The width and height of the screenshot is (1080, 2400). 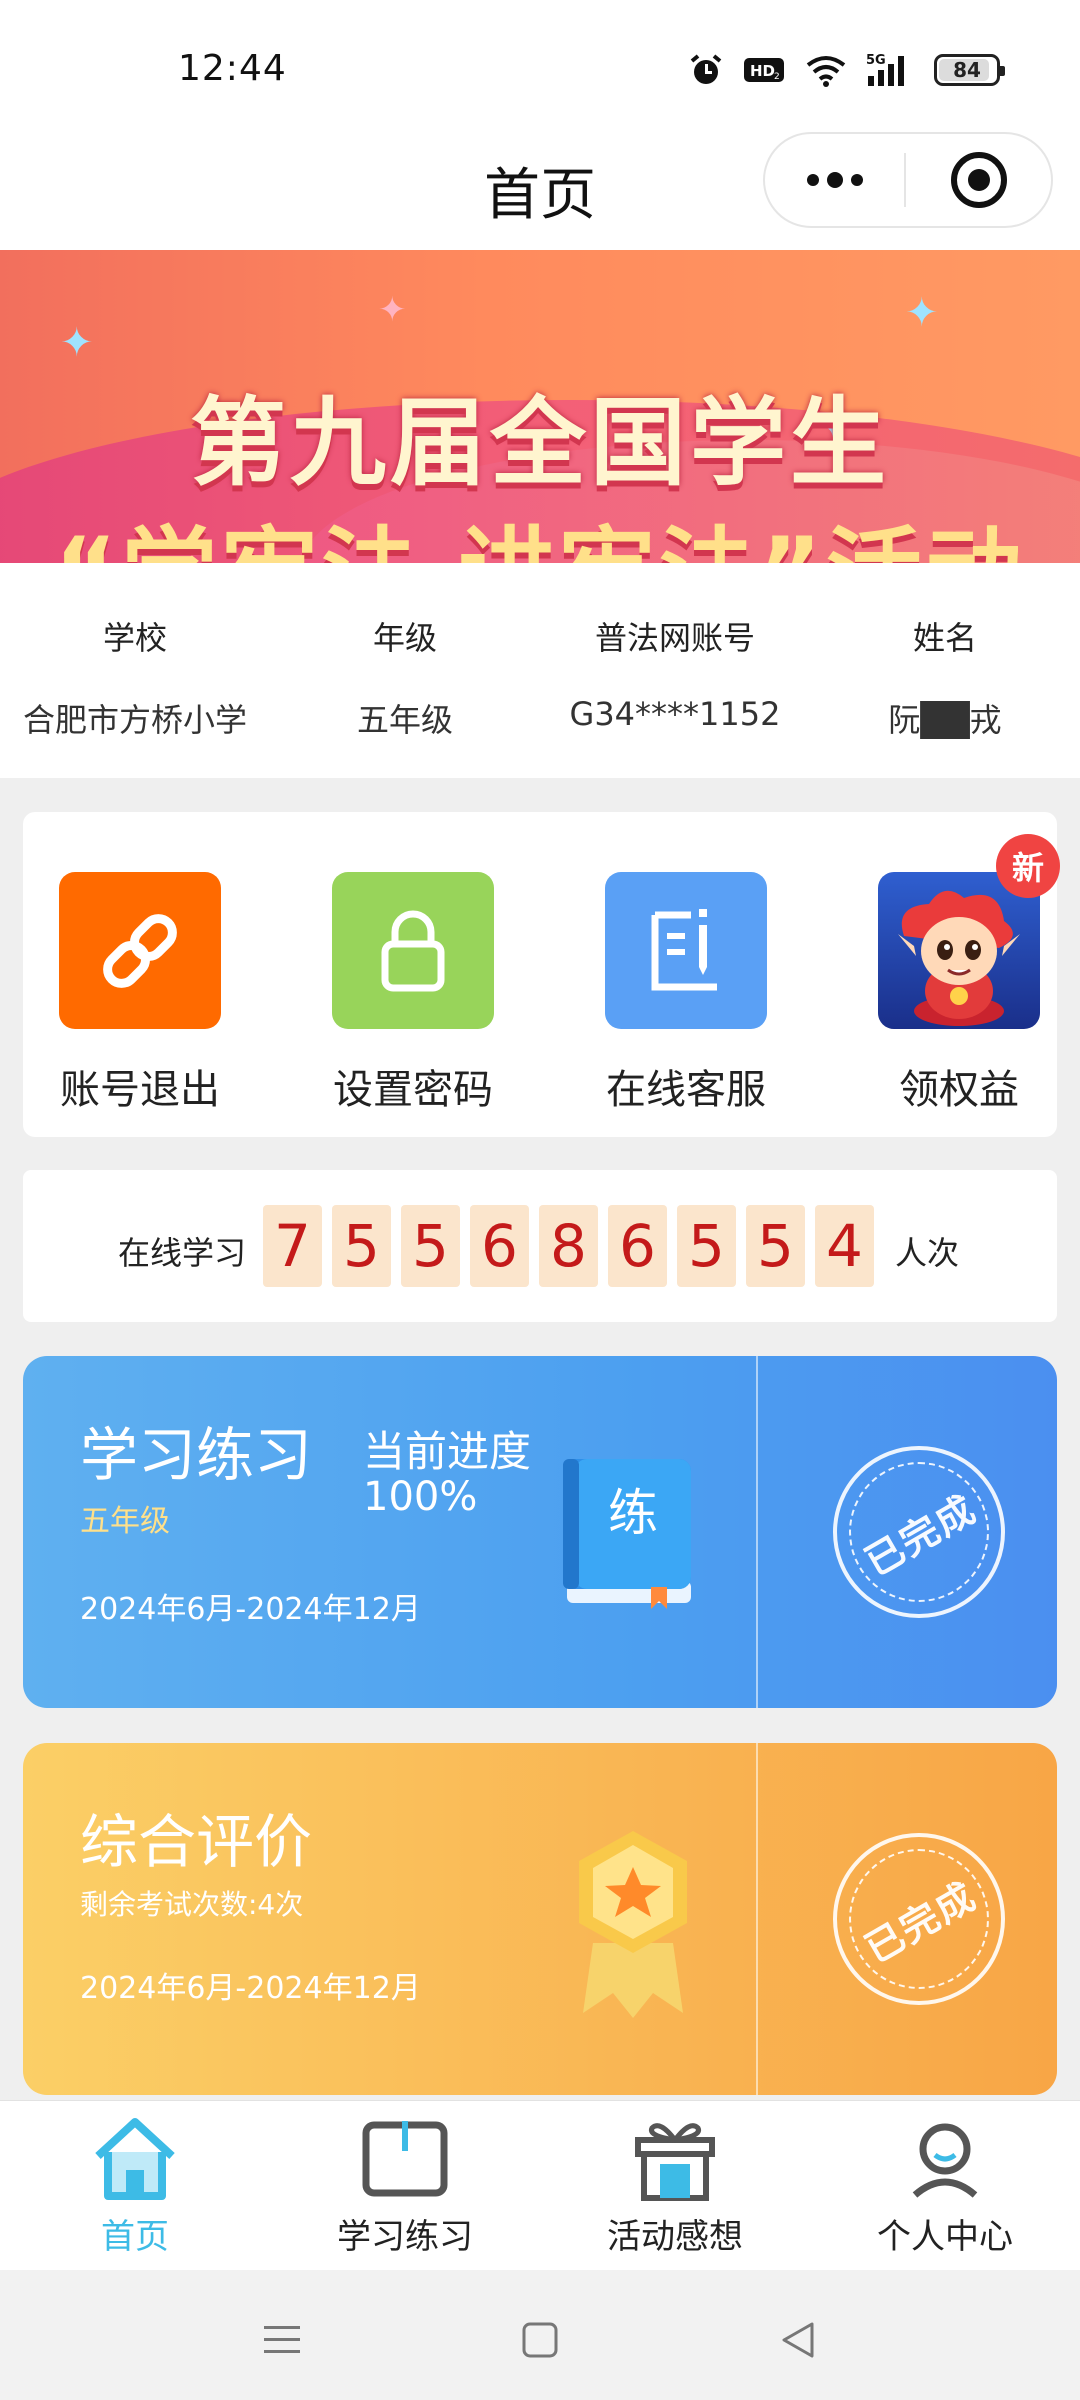 I want to click on target-icon, so click(x=978, y=180).